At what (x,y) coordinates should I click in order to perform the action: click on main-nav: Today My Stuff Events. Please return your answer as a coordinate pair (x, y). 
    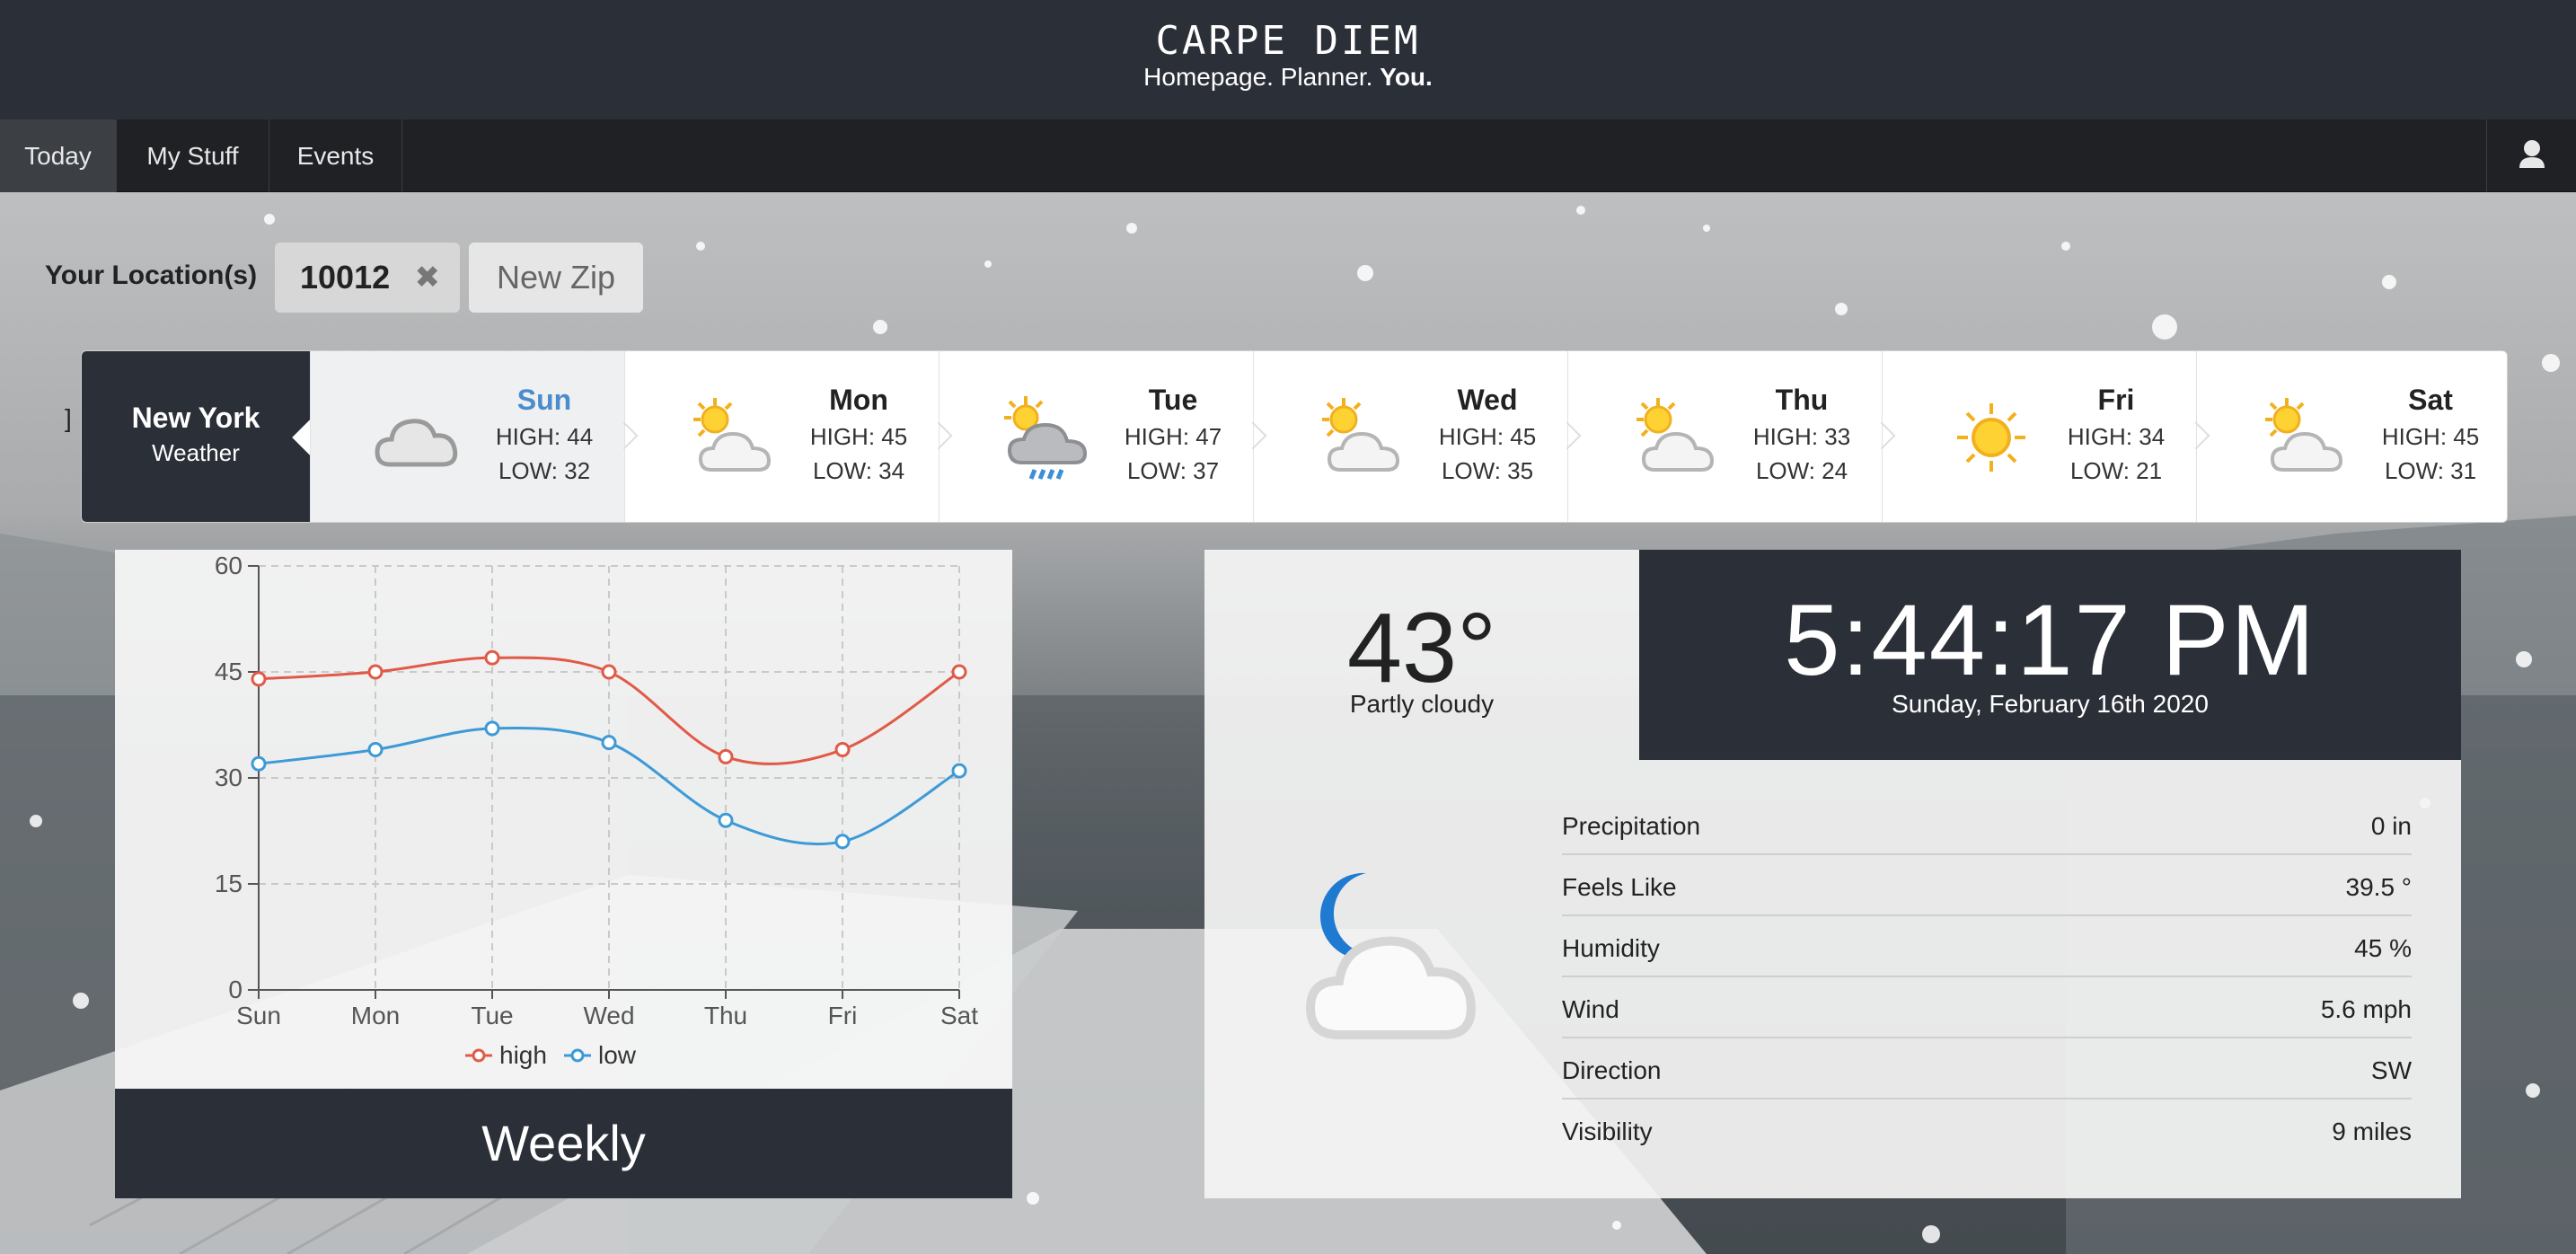
    Looking at the image, I should click on (1288, 155).